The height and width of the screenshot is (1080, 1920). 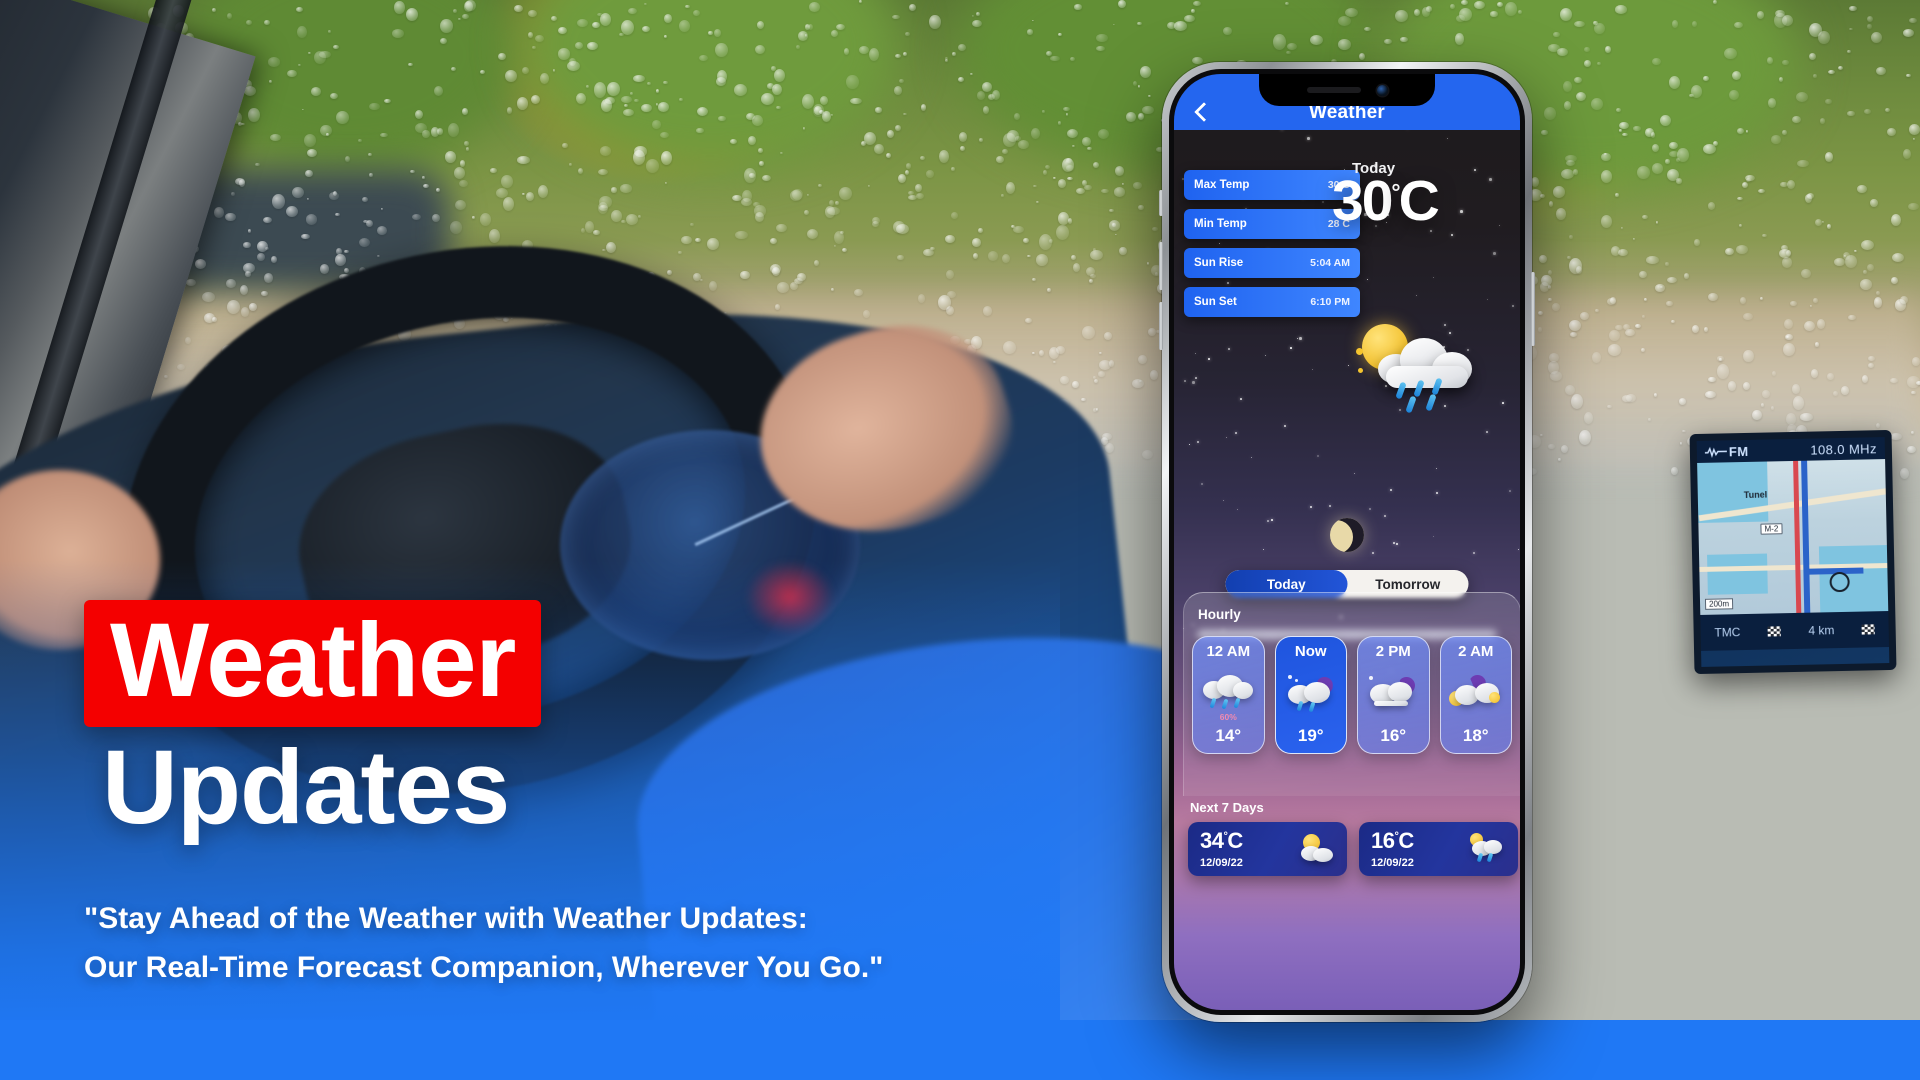 I want to click on hourly-cards-row: 12 AM 60% 14° Now 19° 2 PM 16° 2 AM 18°, so click(x=1352, y=688).